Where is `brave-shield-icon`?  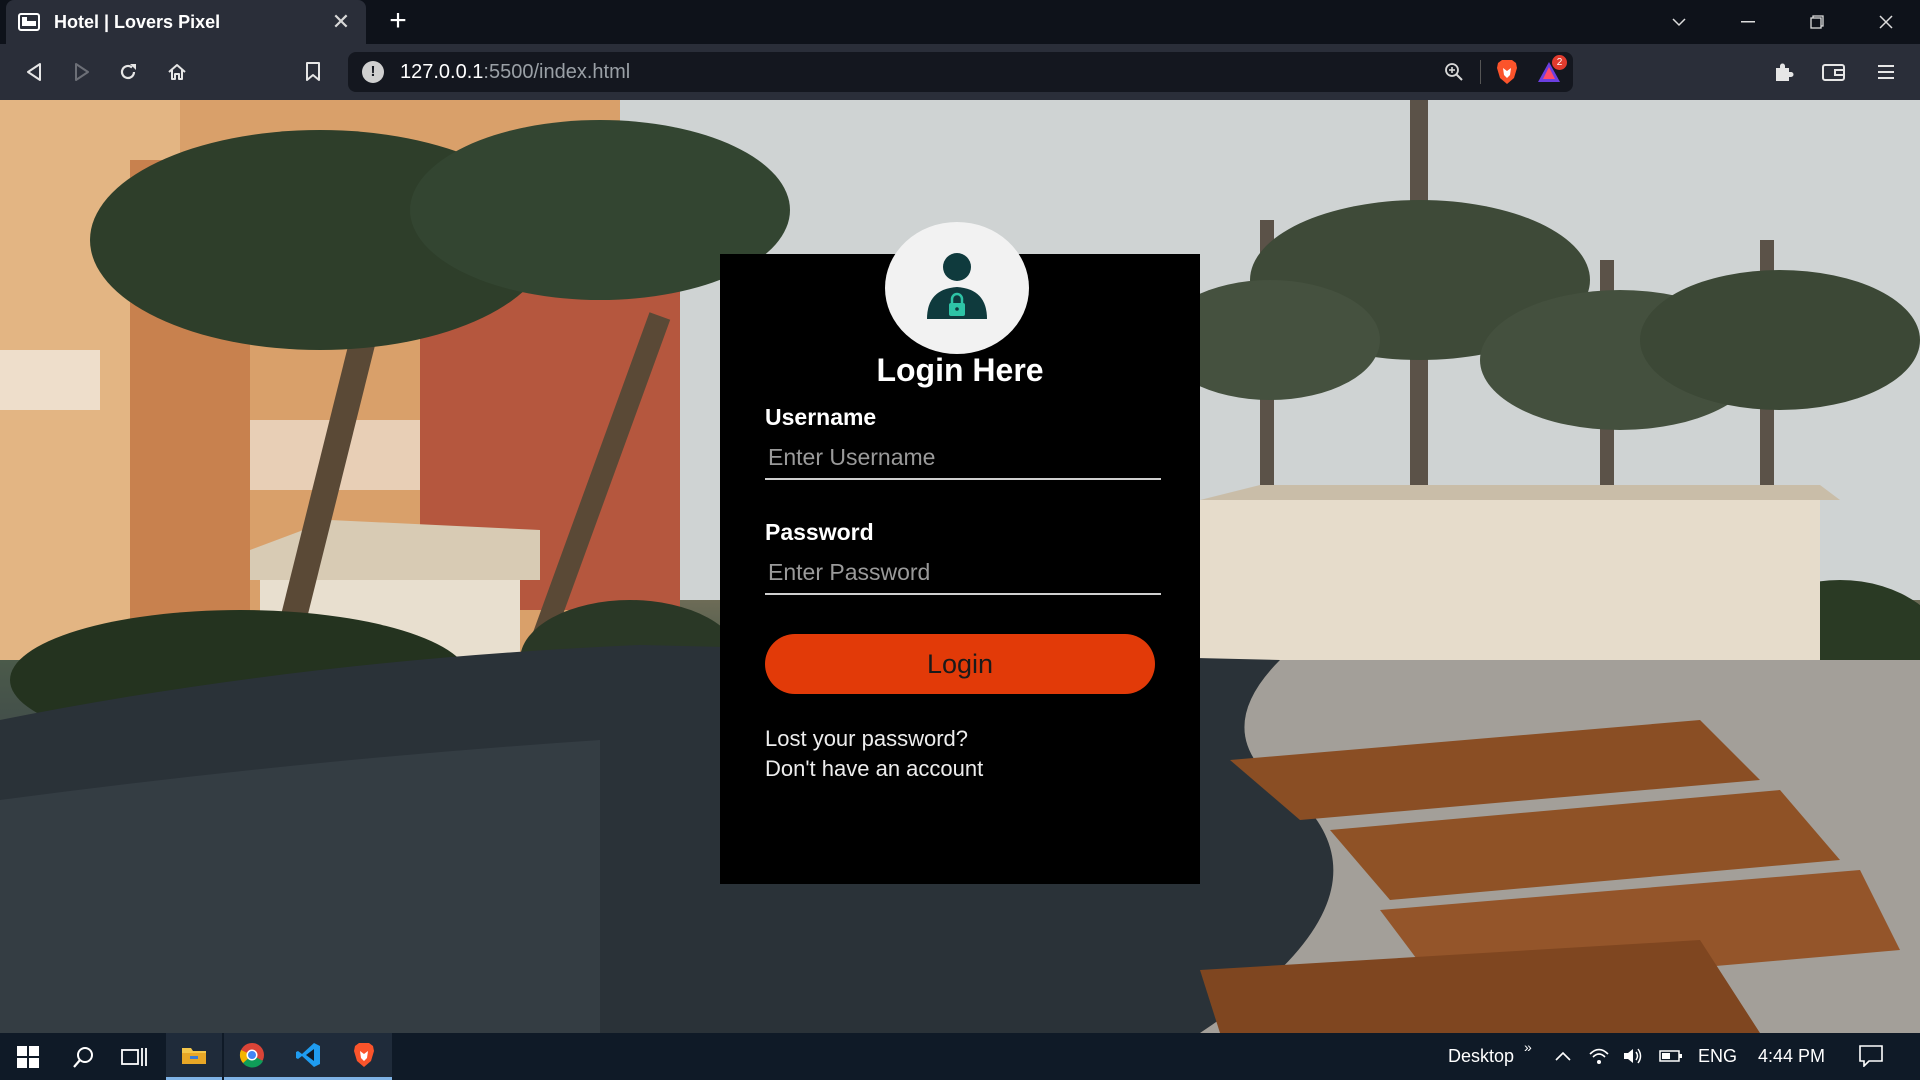 brave-shield-icon is located at coordinates (1507, 72).